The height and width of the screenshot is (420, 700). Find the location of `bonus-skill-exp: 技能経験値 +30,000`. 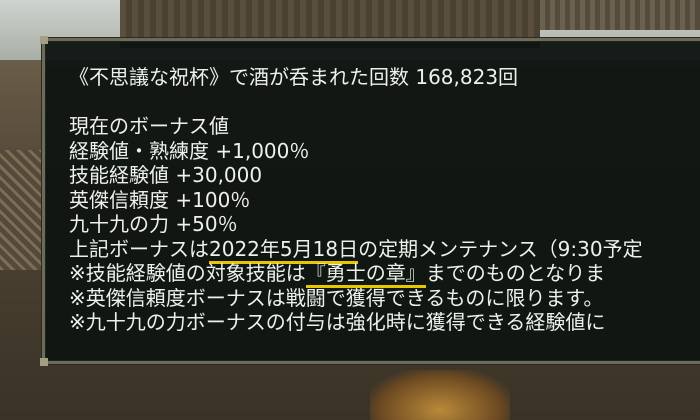

bonus-skill-exp: 技能経験値 +30,000 is located at coordinates (166, 175).